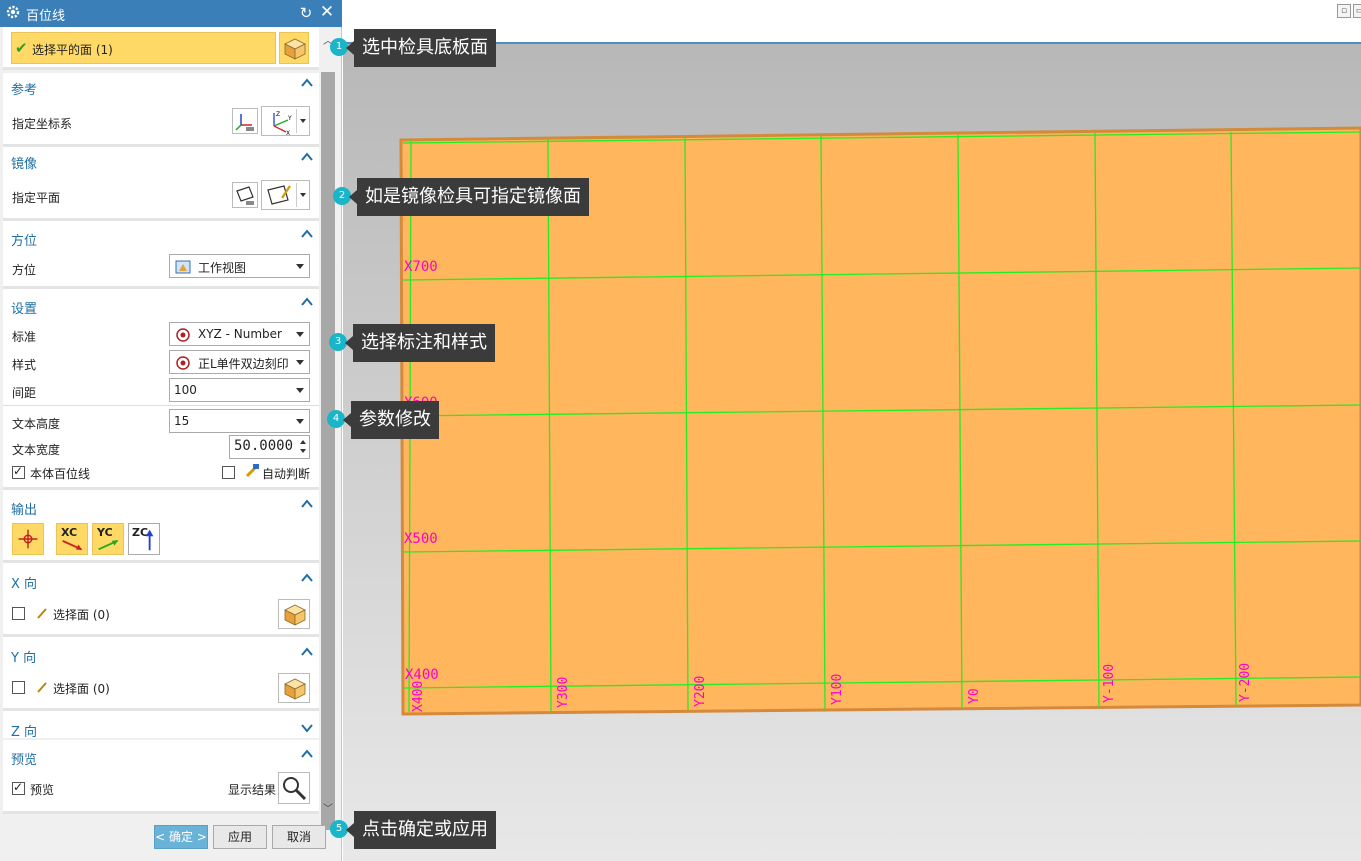 This screenshot has height=861, width=1361. What do you see at coordinates (422, 675) in the screenshot?
I see `grid-label-x: X400` at bounding box center [422, 675].